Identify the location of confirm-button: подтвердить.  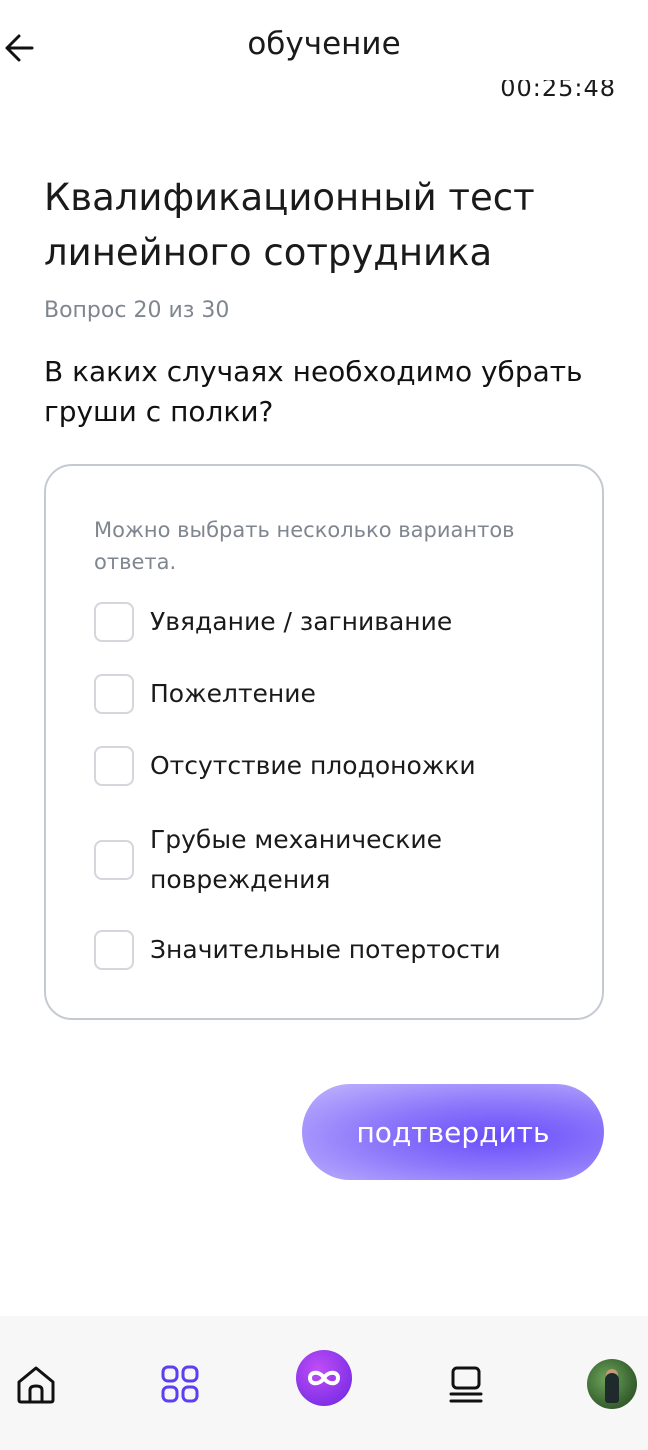
(453, 1132).